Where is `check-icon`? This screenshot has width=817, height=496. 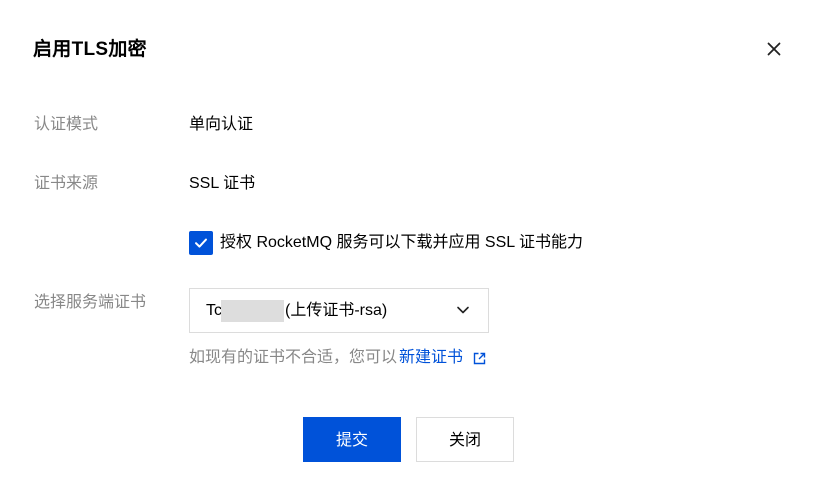 check-icon is located at coordinates (201, 243).